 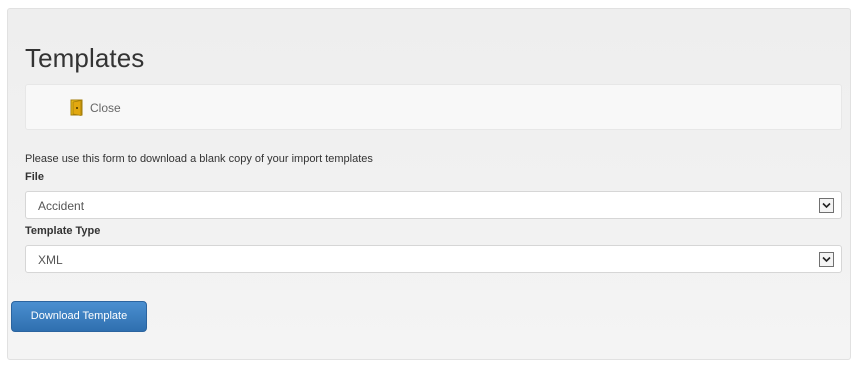 What do you see at coordinates (433, 107) in the screenshot?
I see `toolbar: Close` at bounding box center [433, 107].